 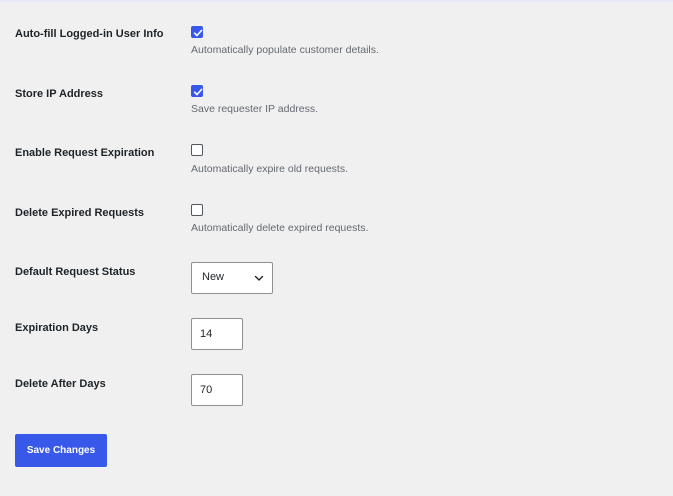 What do you see at coordinates (217, 334) in the screenshot?
I see `expiration-days-input` at bounding box center [217, 334].